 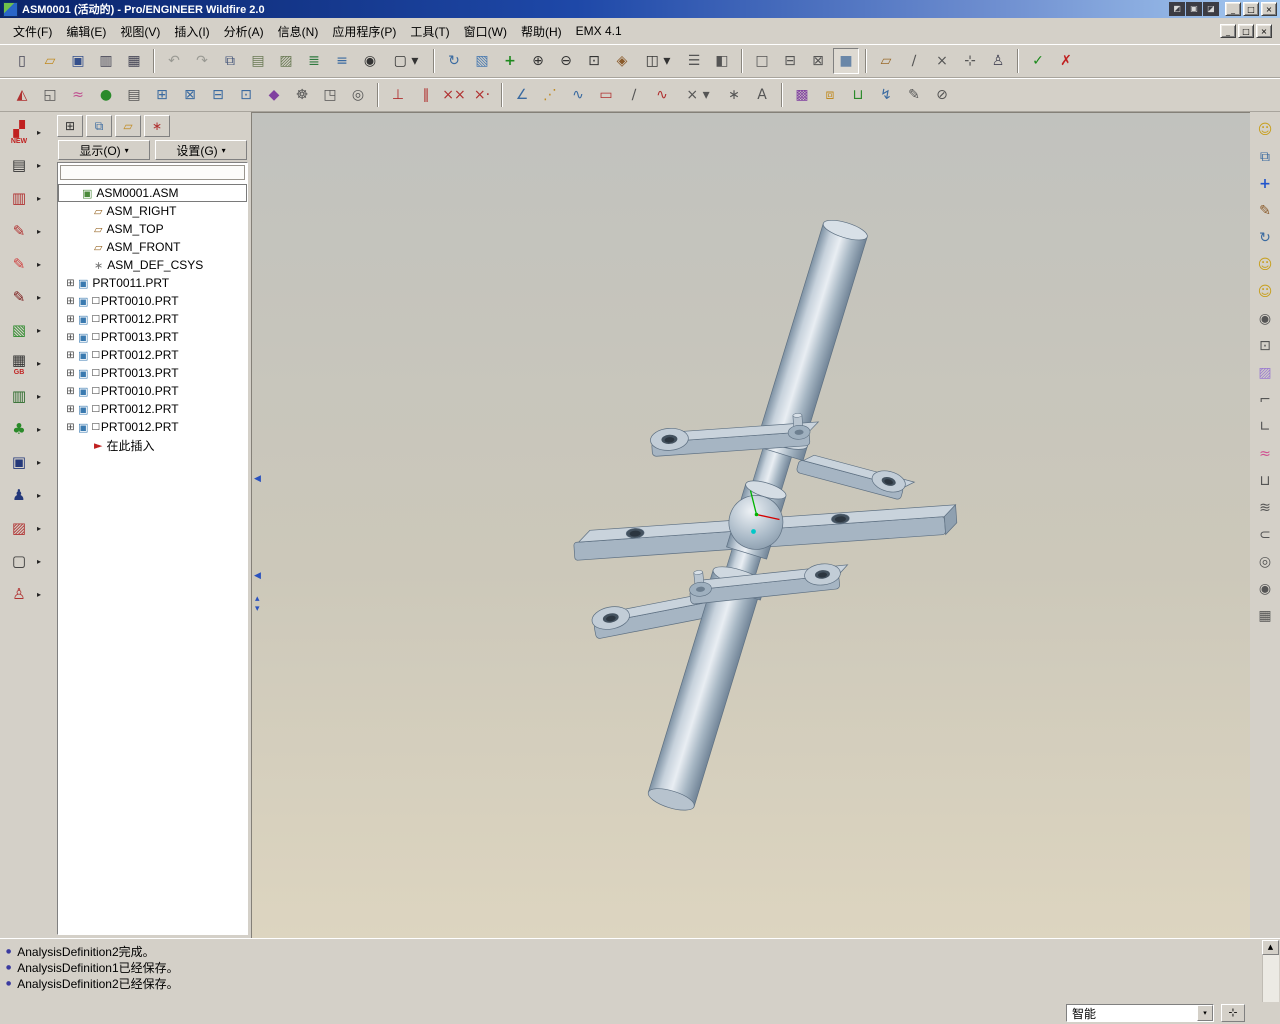 What do you see at coordinates (1265, 453) in the screenshot?
I see `wave-pink-icon: ≈` at bounding box center [1265, 453].